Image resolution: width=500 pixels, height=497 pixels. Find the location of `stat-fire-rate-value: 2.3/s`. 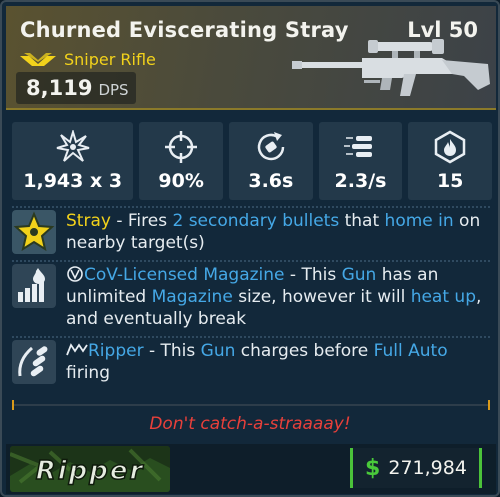

stat-fire-rate-value: 2.3/s is located at coordinates (360, 181).